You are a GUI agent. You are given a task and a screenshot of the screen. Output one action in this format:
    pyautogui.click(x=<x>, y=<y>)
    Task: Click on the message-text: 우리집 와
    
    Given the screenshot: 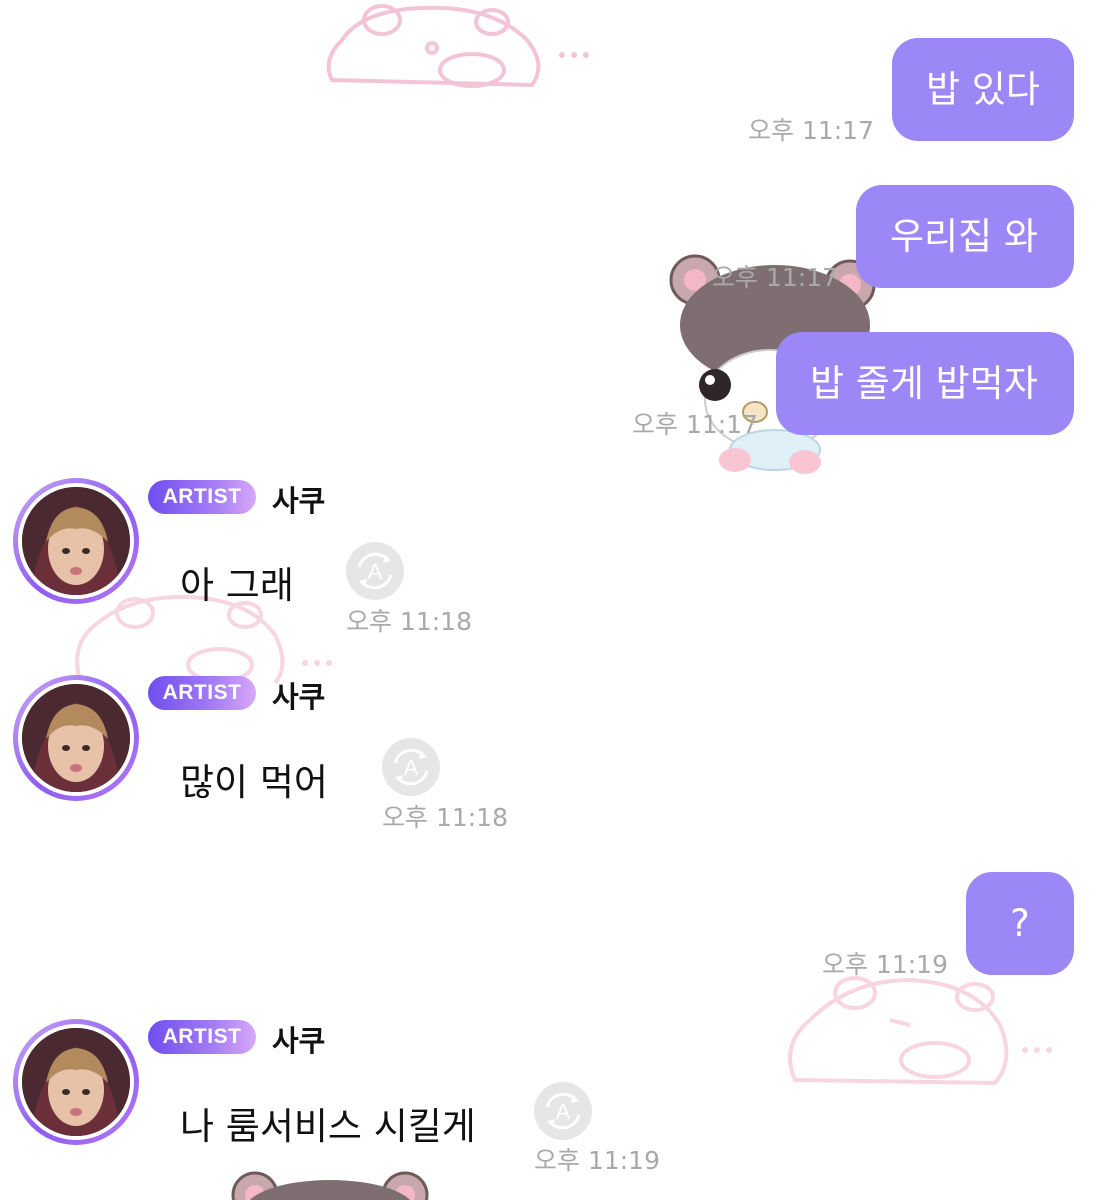 What is the action you would take?
    pyautogui.click(x=964, y=236)
    